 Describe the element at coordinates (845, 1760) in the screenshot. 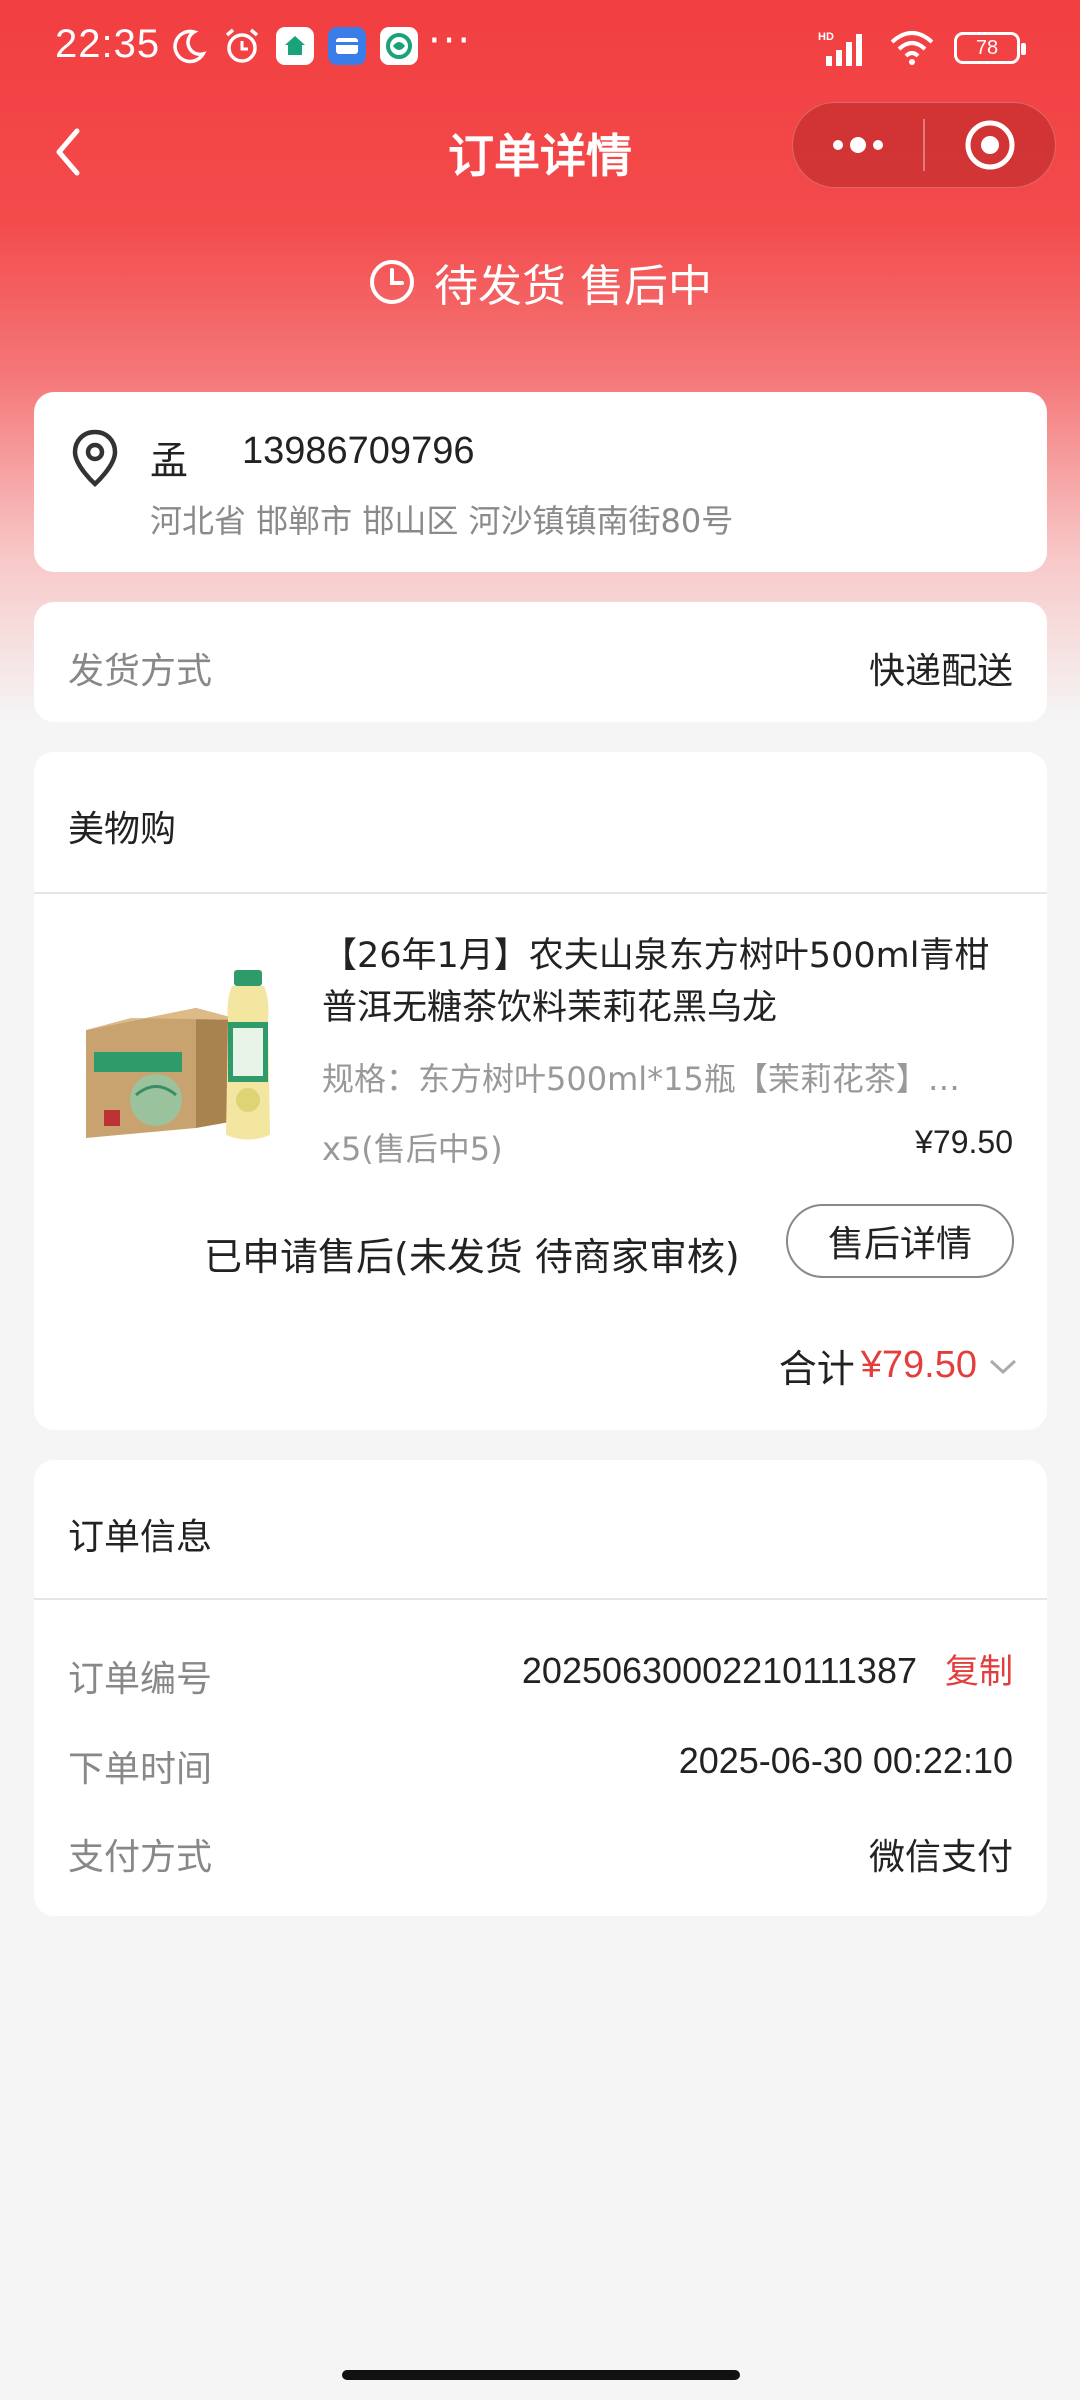

I see `order-time-value: 2025-06-30 00:22:10` at that location.